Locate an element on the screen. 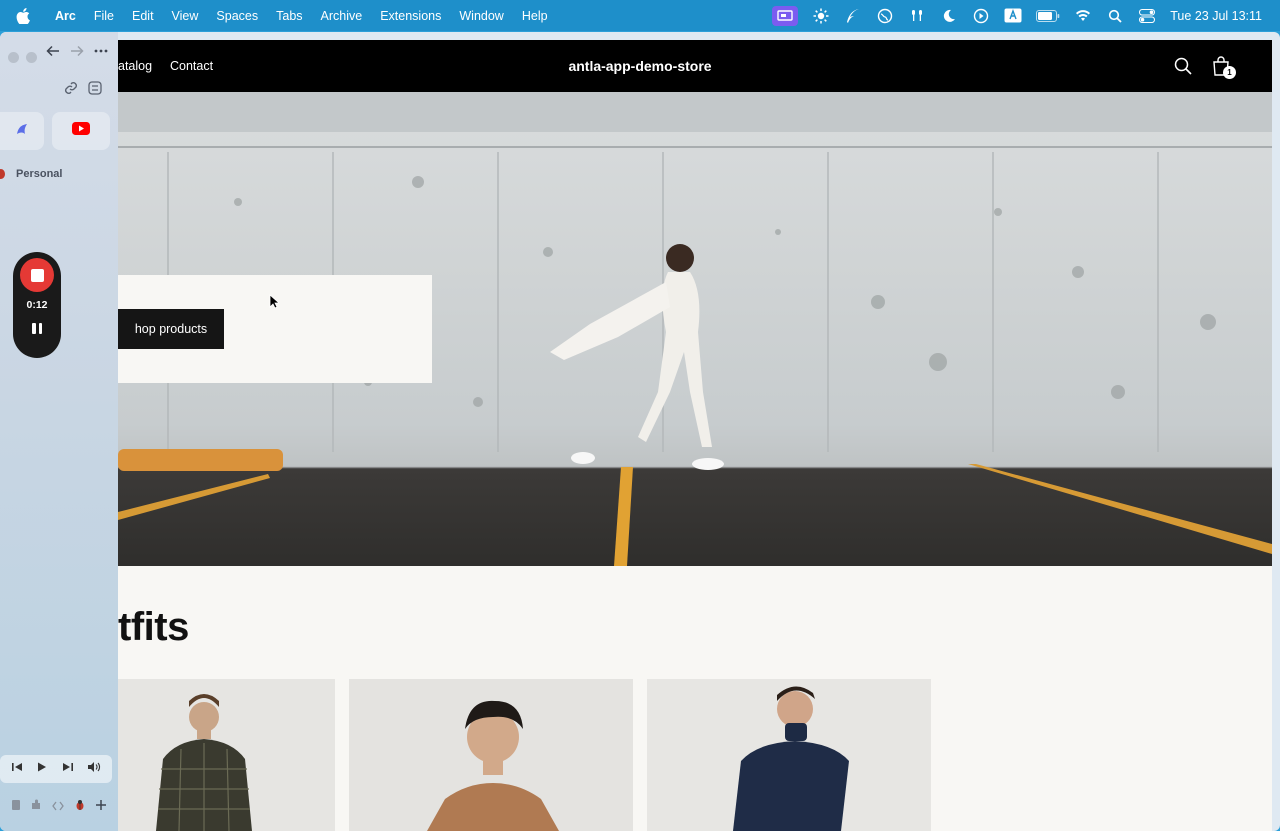 This screenshot has width=1280, height=831. screen-recorder-widget: 0:12 is located at coordinates (37, 305).